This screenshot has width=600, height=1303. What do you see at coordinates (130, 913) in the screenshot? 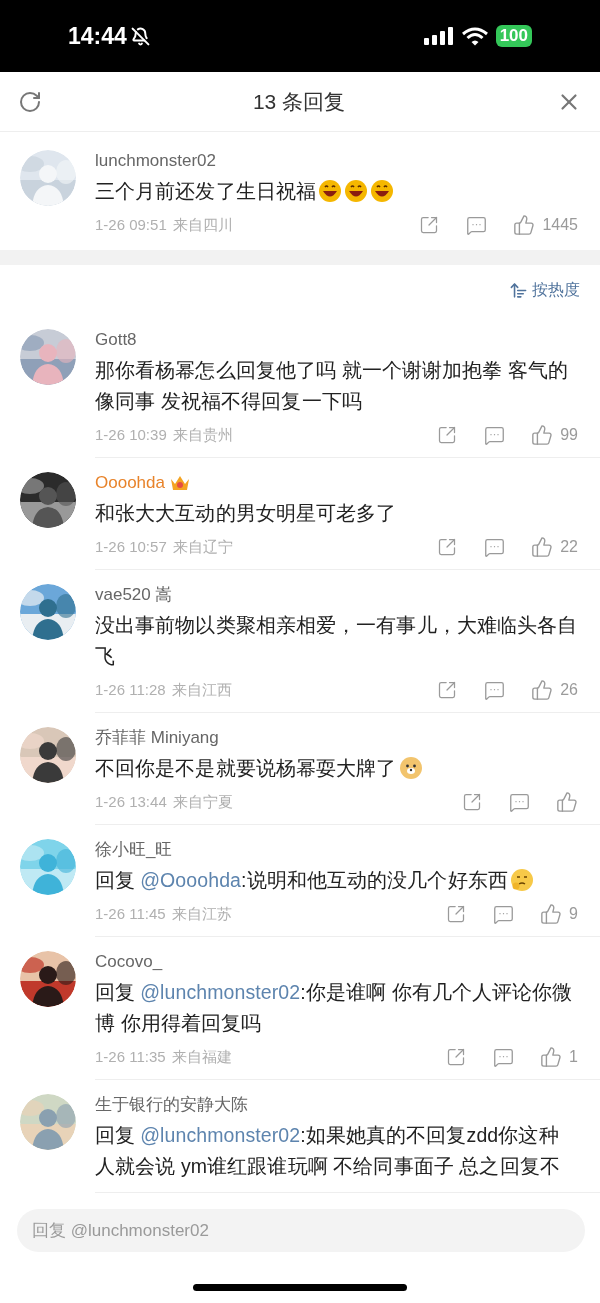
I see `comment-time: 1-26 11:45` at bounding box center [130, 913].